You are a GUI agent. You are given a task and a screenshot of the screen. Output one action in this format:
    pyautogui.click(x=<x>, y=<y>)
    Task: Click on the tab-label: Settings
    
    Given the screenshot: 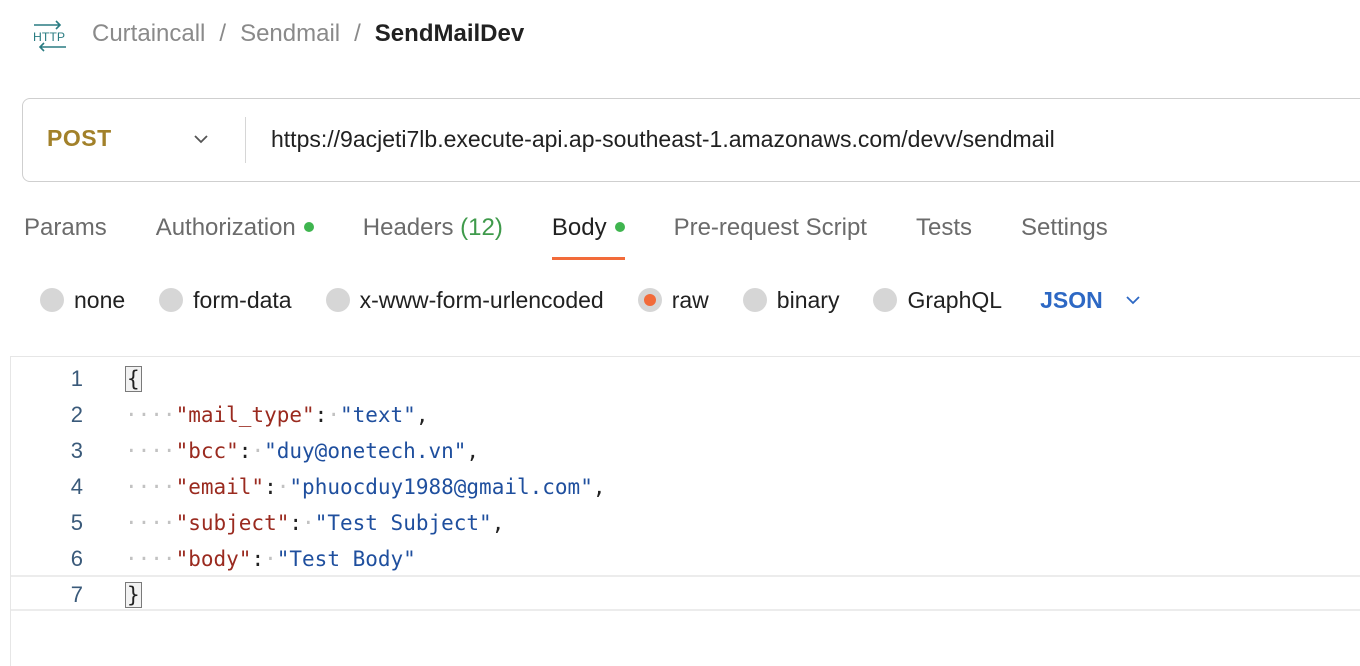 What is the action you would take?
    pyautogui.click(x=1064, y=227)
    